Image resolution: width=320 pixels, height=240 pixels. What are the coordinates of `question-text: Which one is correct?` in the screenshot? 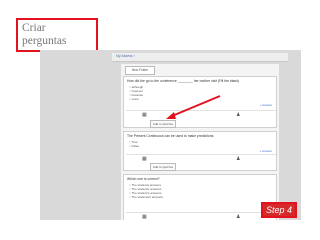 It's located at (143, 179).